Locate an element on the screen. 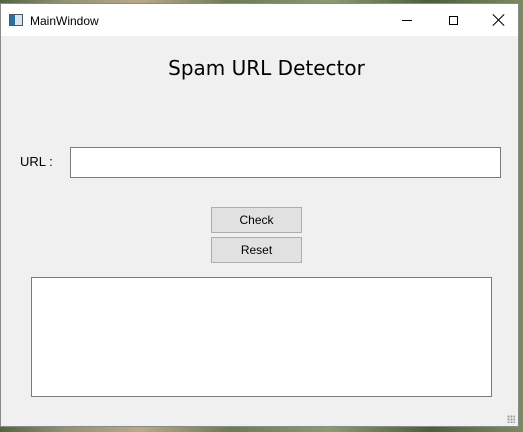 Image resolution: width=523 pixels, height=432 pixels. maximize-icon is located at coordinates (453, 20).